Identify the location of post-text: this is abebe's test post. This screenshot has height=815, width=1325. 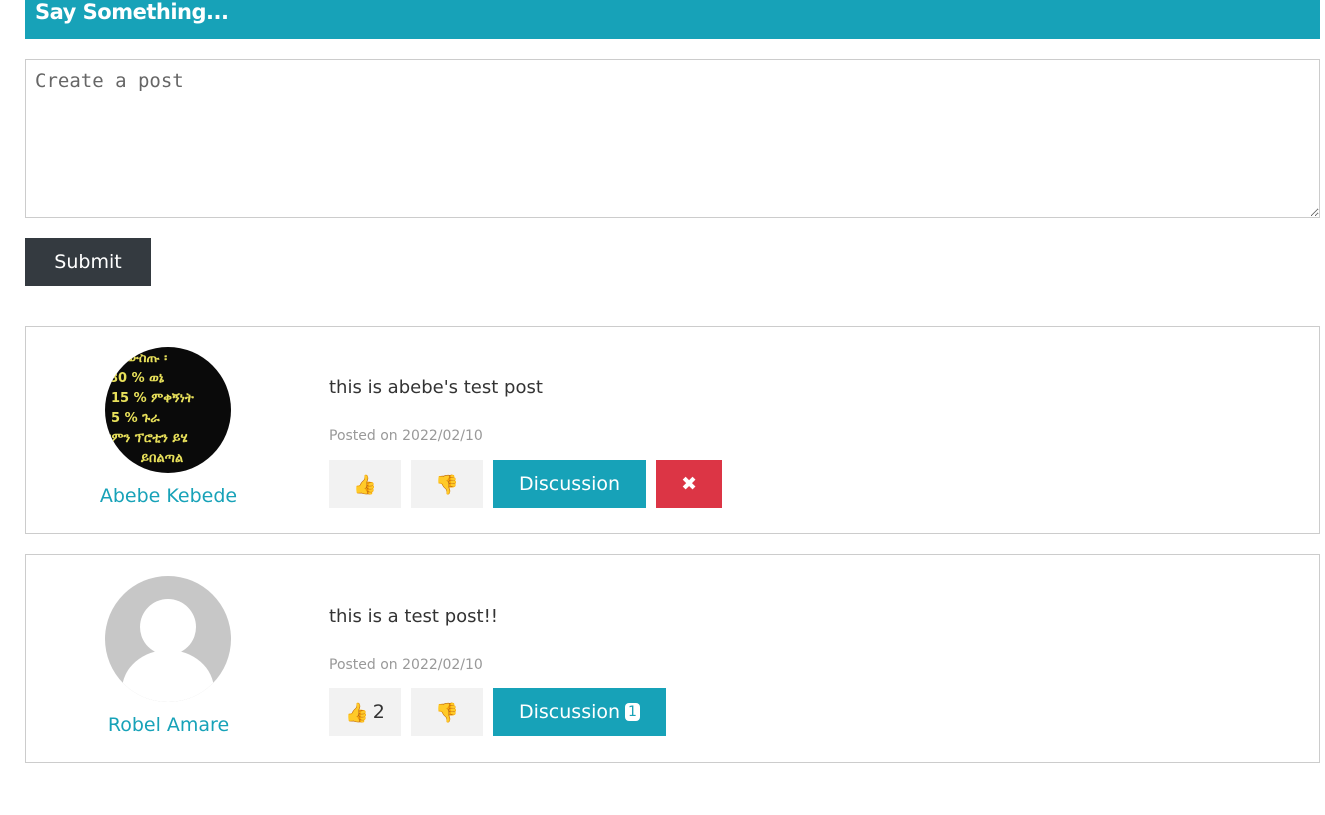
(436, 387).